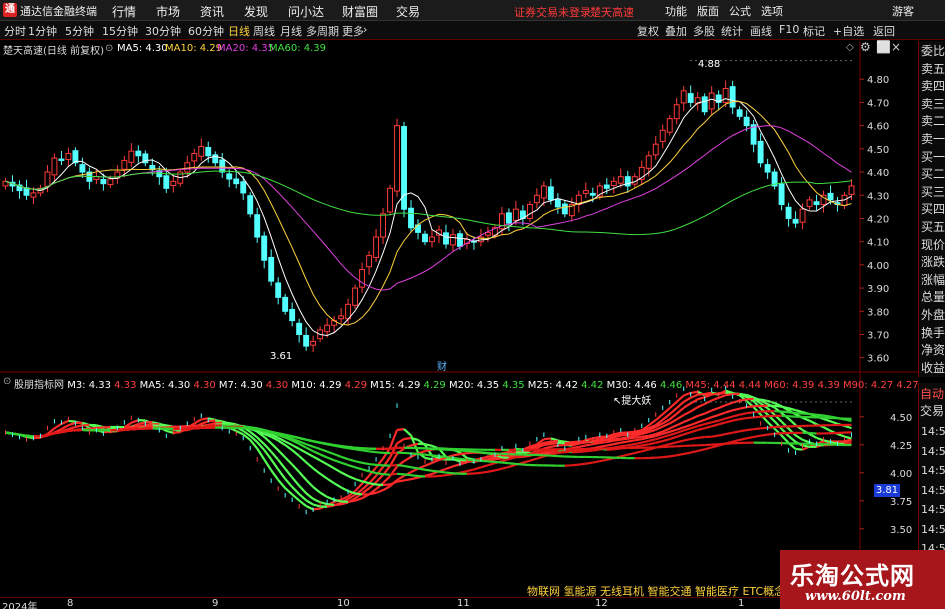 This screenshot has height=609, width=945. What do you see at coordinates (109, 48) in the screenshot?
I see `settings-icon: ⊙` at bounding box center [109, 48].